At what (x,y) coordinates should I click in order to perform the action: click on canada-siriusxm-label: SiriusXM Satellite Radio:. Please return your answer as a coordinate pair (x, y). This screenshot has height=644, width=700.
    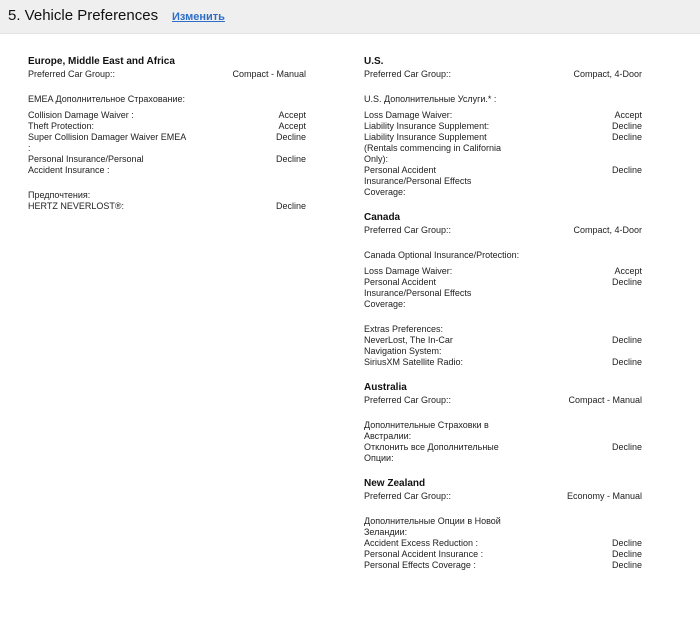
    Looking at the image, I should click on (414, 362).